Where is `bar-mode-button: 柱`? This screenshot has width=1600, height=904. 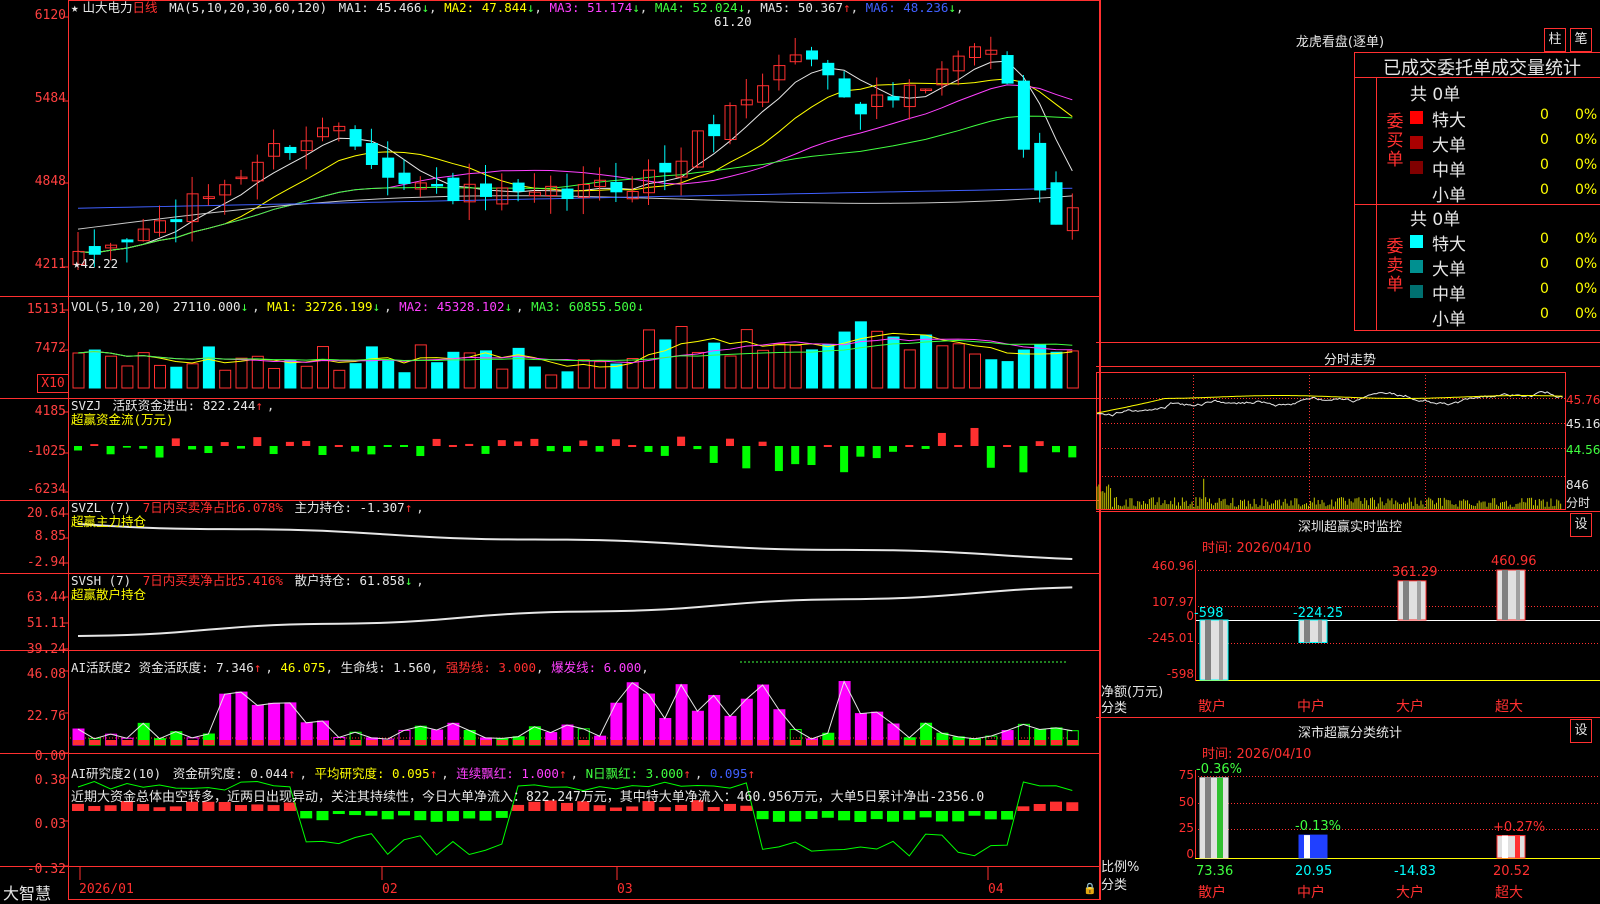
bar-mode-button: 柱 is located at coordinates (1555, 40).